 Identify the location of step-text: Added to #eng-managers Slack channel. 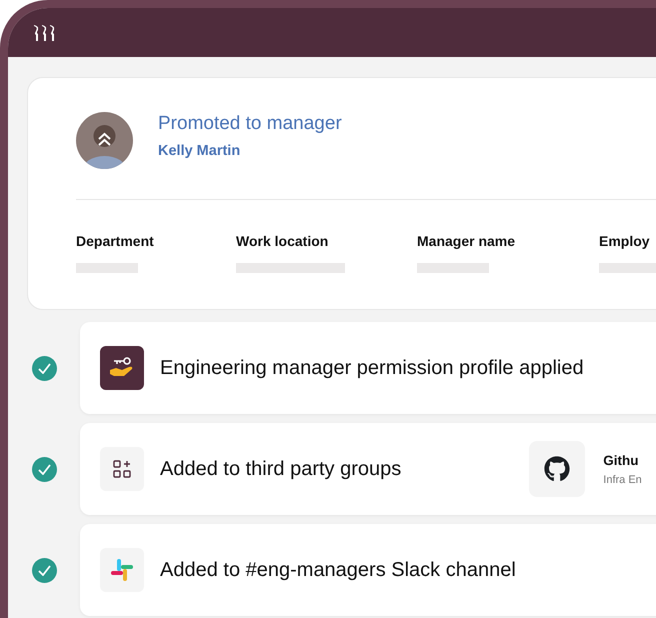
(338, 570).